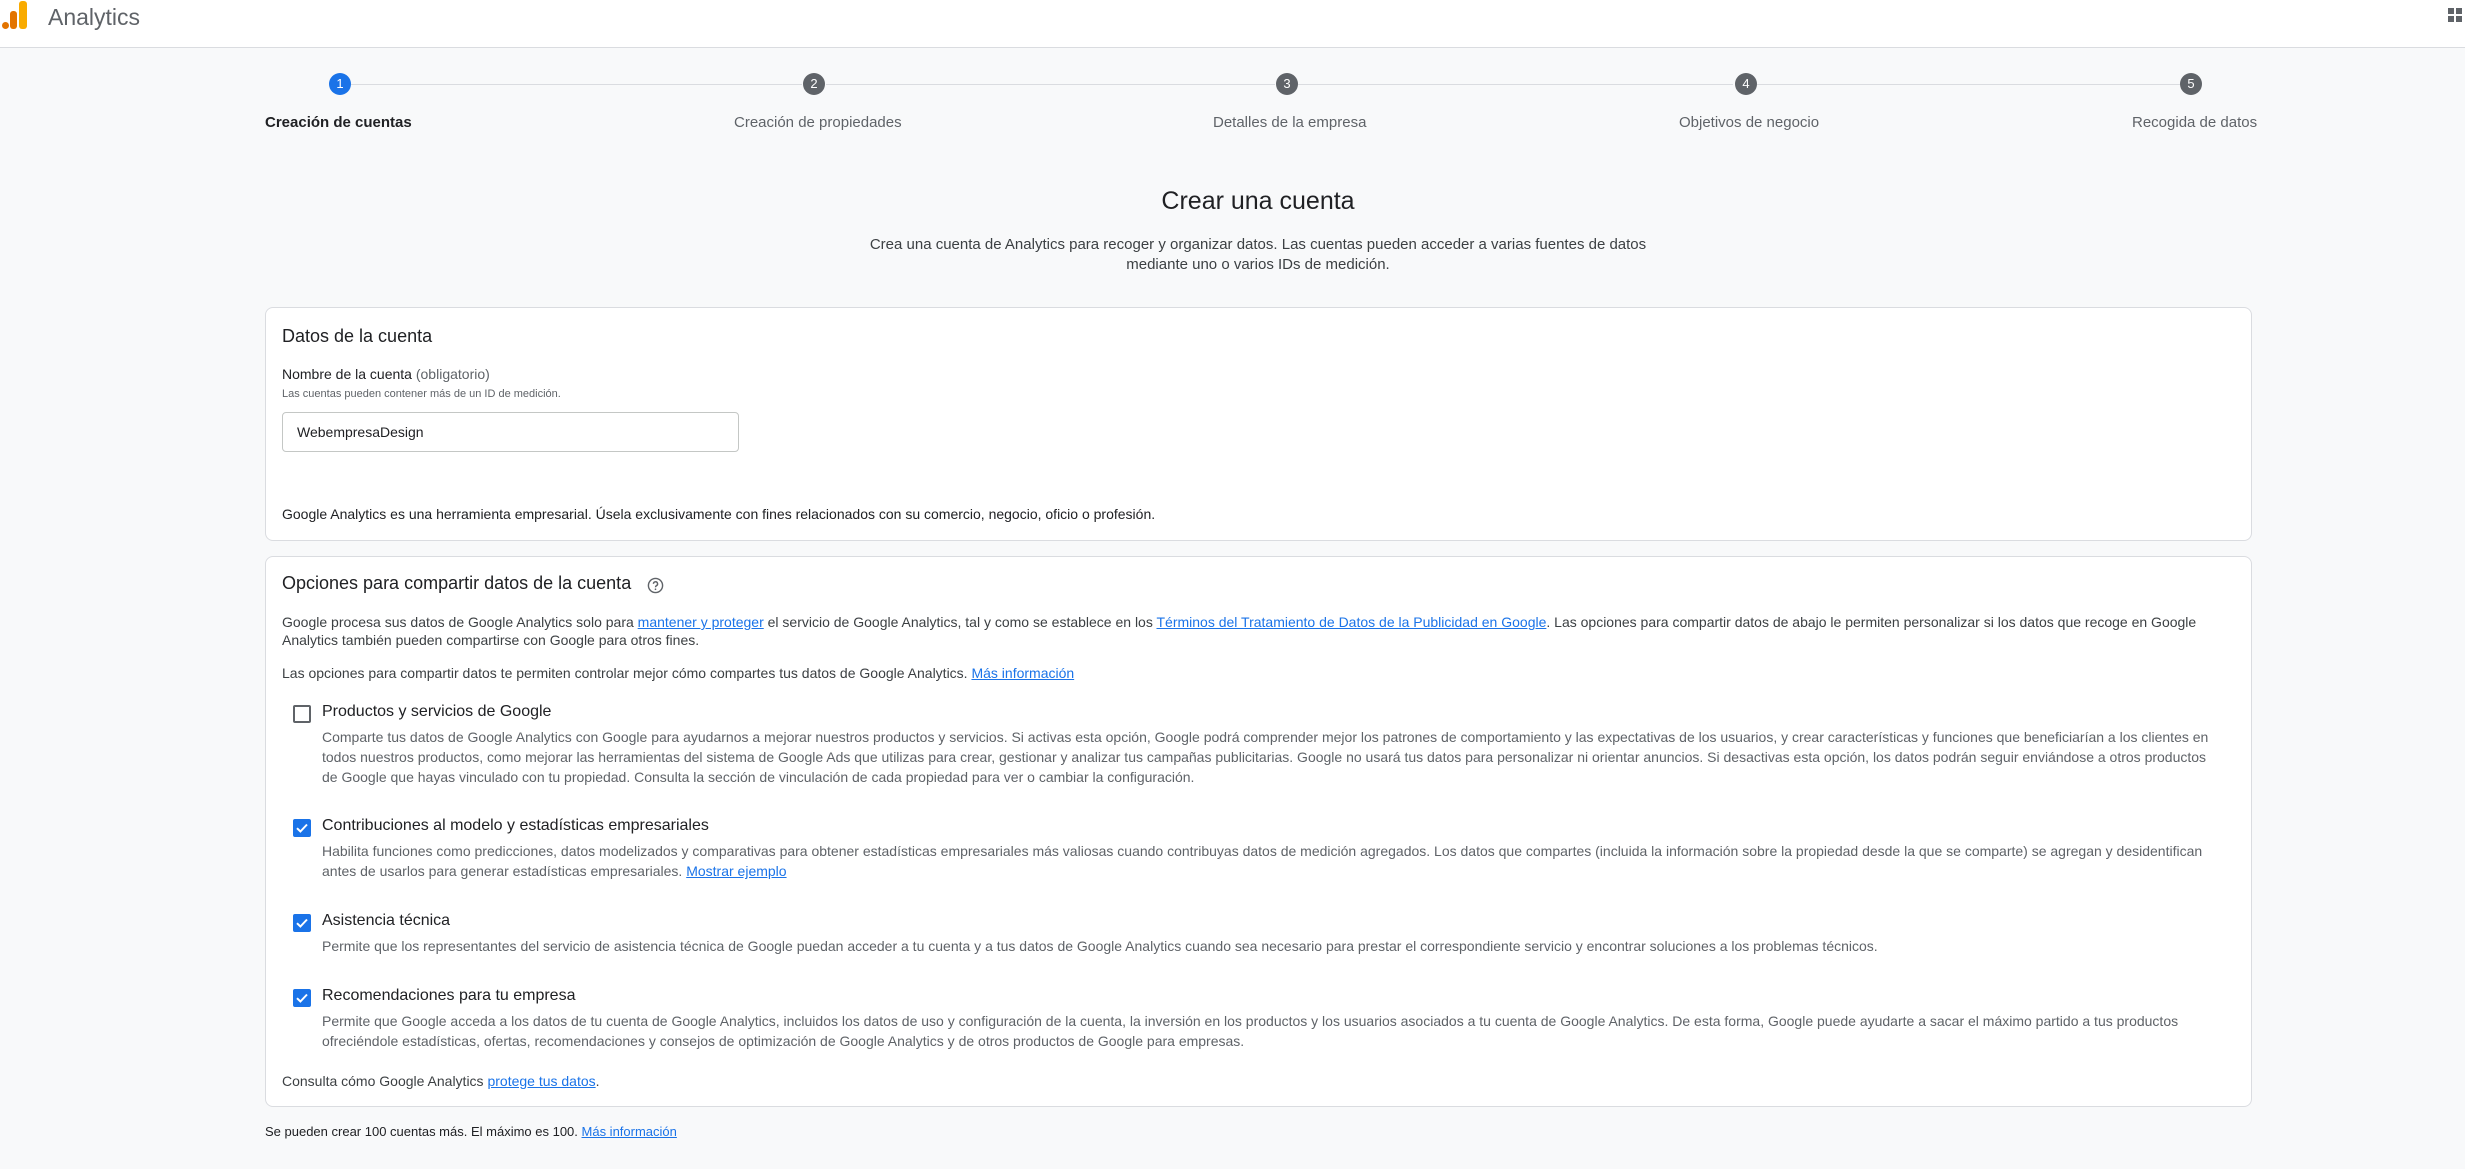 This screenshot has height=1169, width=2465. I want to click on account-name-label-text: Nombre de la cuenta, so click(347, 374).